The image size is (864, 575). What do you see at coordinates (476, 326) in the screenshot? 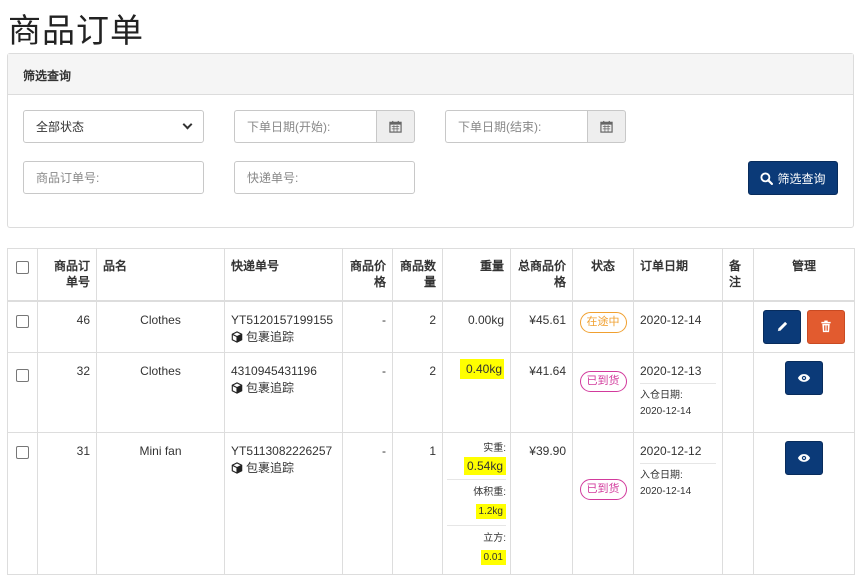
I see `weight: 0.00kg` at bounding box center [476, 326].